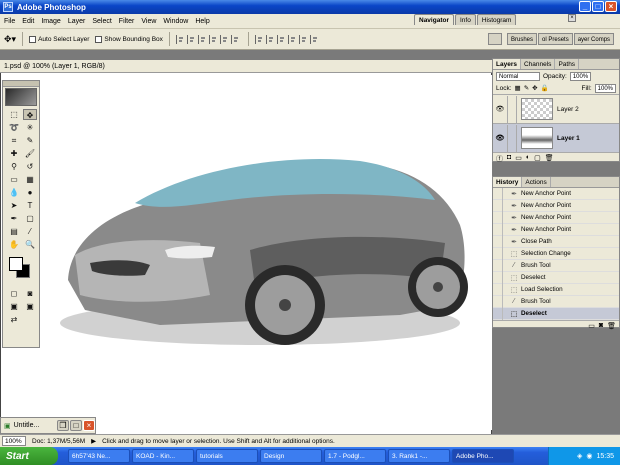  I want to click on lock-move-icon: ✥, so click(534, 88).